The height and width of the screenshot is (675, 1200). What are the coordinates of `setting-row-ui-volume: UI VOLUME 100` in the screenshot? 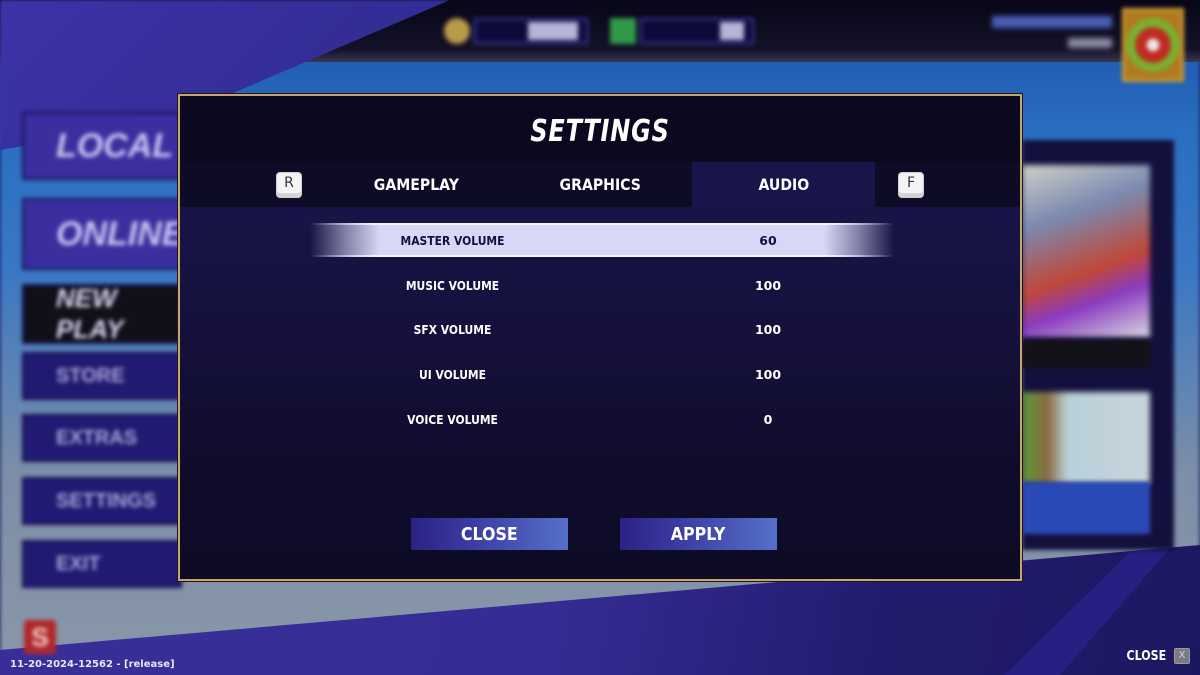 It's located at (602, 374).